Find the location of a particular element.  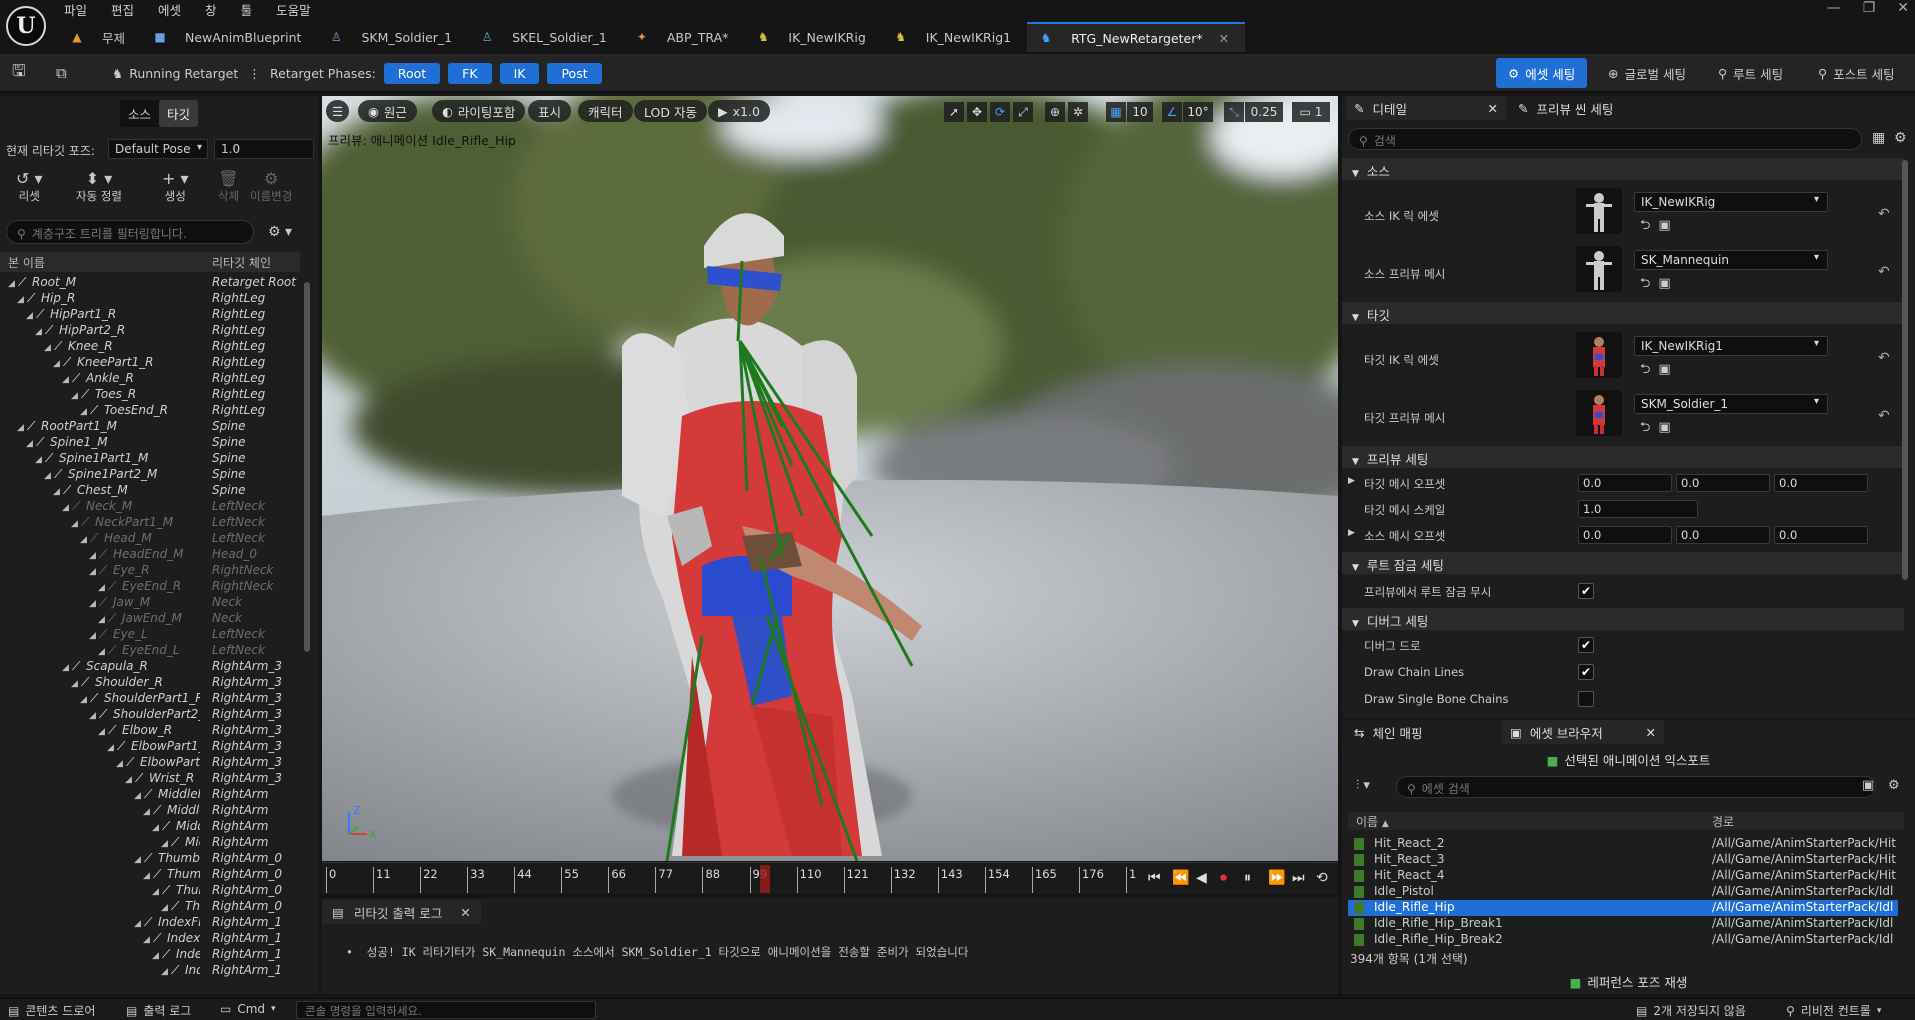

menu-window: 창 is located at coordinates (211, 9).